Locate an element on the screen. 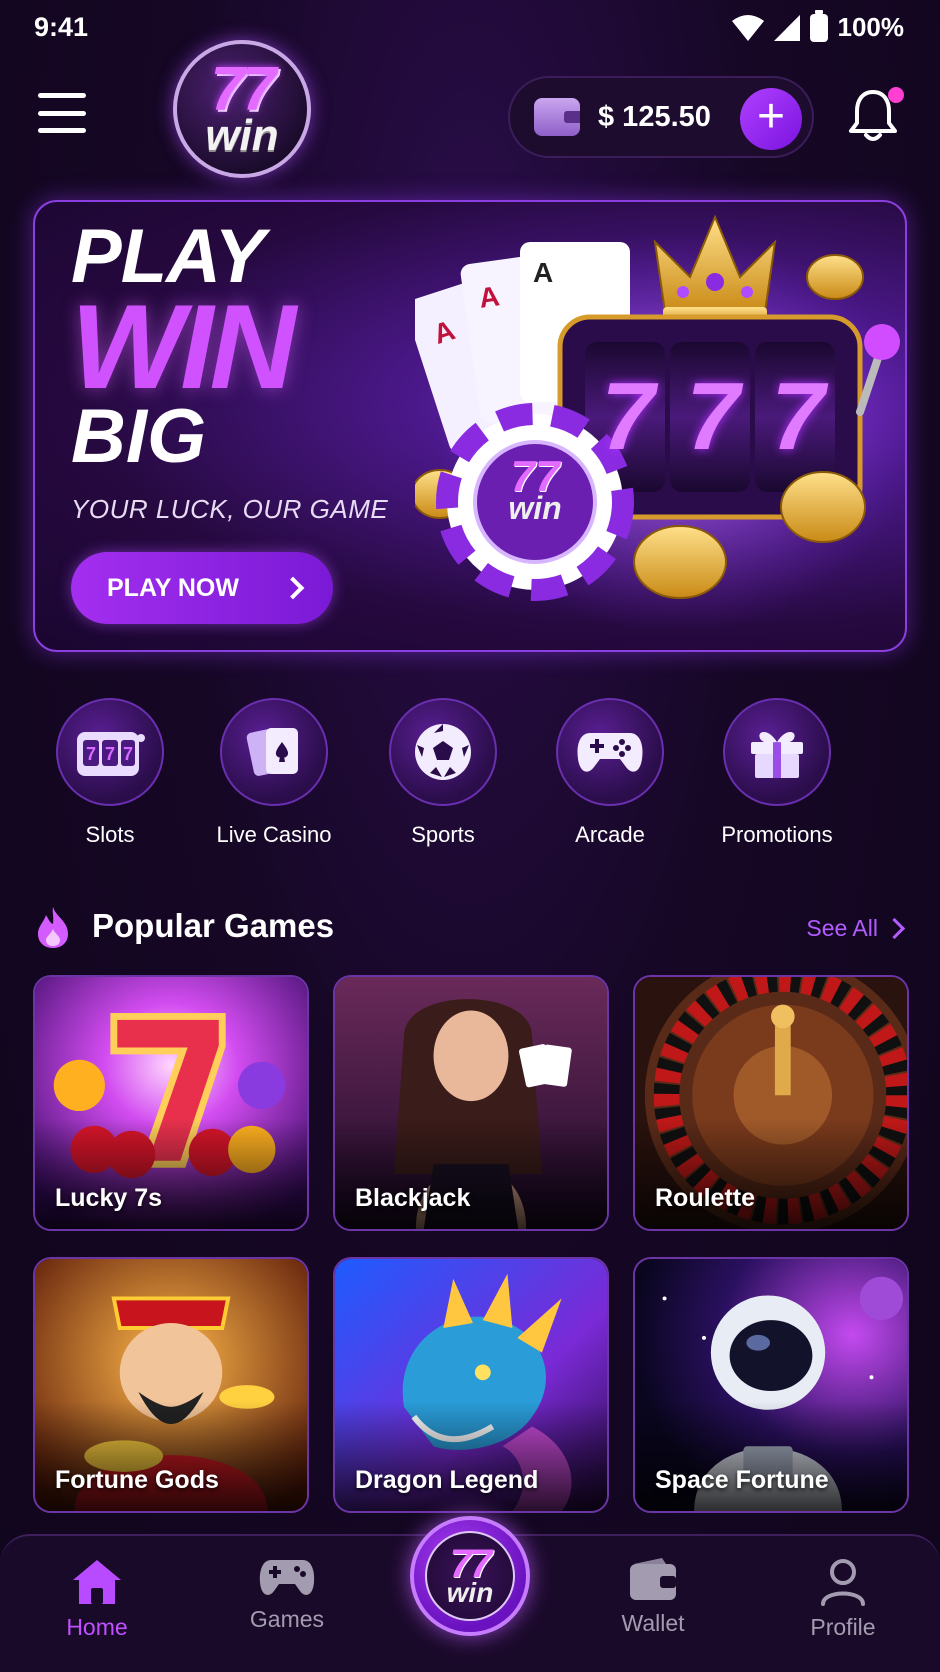  category-promotions: Promotions is located at coordinates (777, 773).